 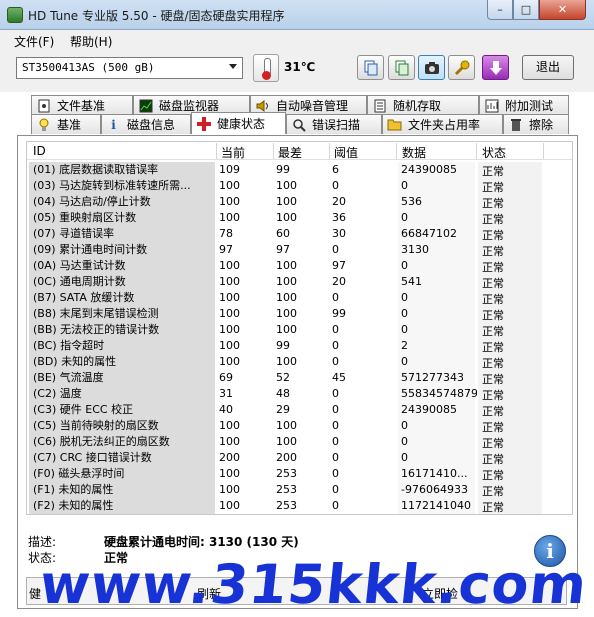 What do you see at coordinates (417, 106) in the screenshot?
I see `tab-label: 随机存取` at bounding box center [417, 106].